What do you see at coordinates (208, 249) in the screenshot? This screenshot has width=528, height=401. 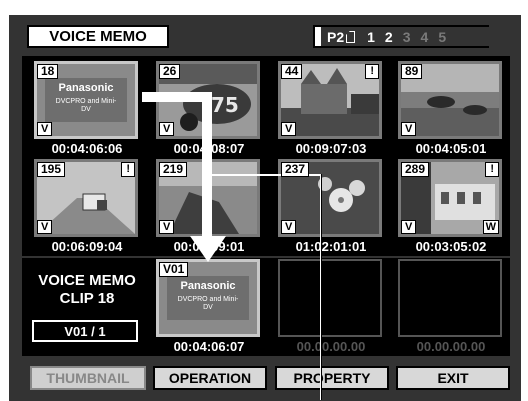 I see `down-arrow-icon` at bounding box center [208, 249].